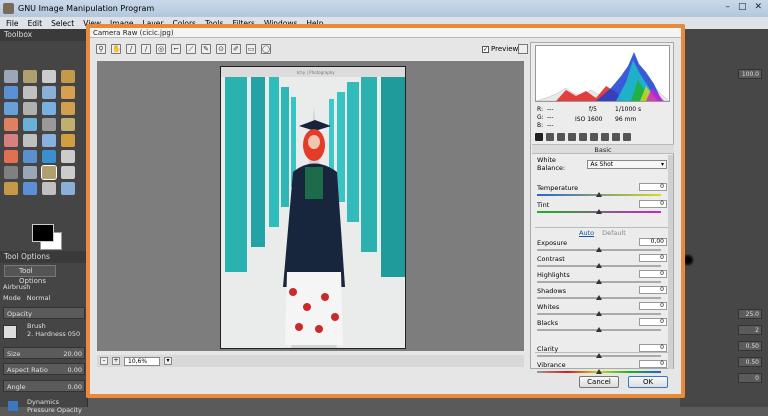 The width and height of the screenshot is (768, 416). I want to click on slider-value: 0,00, so click(653, 242).